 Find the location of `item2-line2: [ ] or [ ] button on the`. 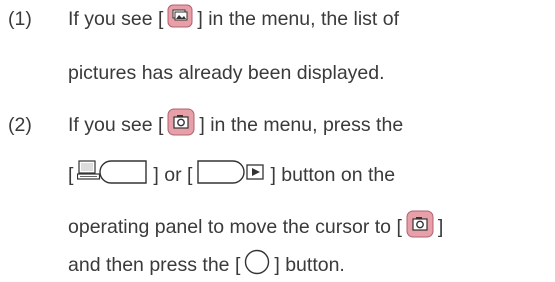

item2-line2: [ ] or [ ] button on the is located at coordinates (232, 173).